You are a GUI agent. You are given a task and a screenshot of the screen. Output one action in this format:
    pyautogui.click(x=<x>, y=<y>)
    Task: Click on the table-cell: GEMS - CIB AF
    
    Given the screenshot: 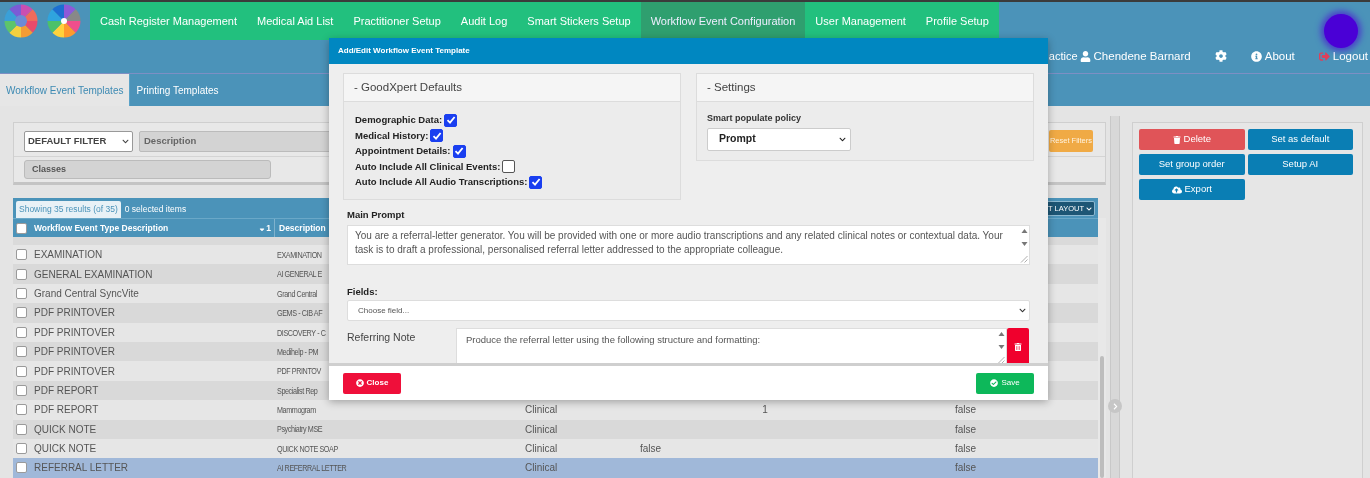 What is the action you would take?
    pyautogui.click(x=300, y=314)
    